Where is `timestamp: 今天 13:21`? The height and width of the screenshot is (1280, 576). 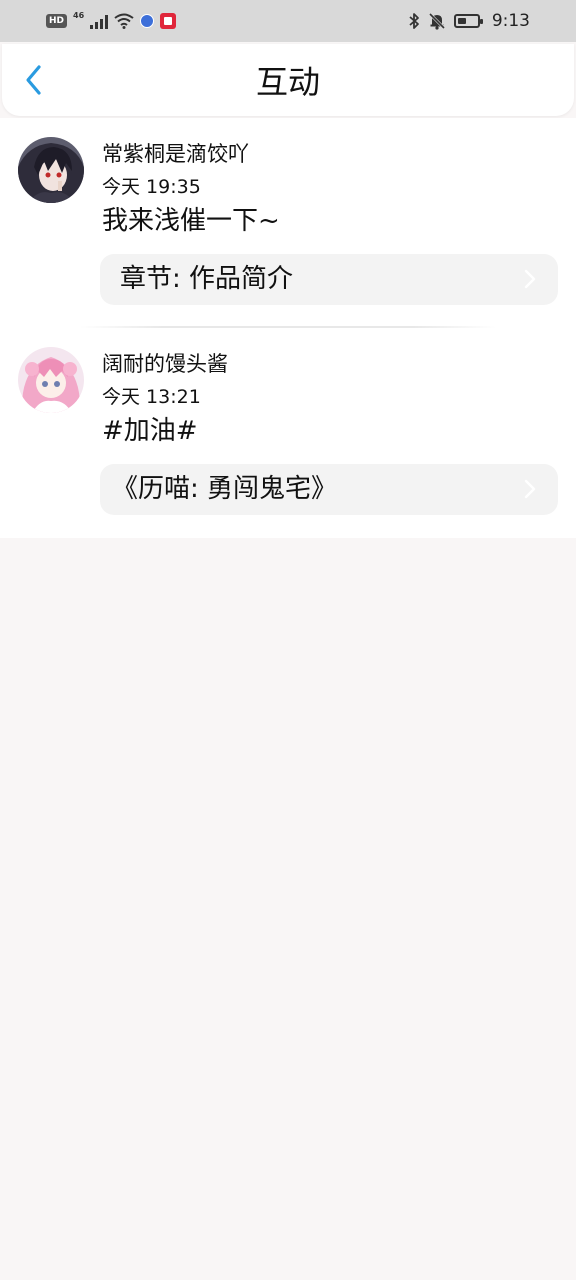 timestamp: 今天 13:21 is located at coordinates (151, 397).